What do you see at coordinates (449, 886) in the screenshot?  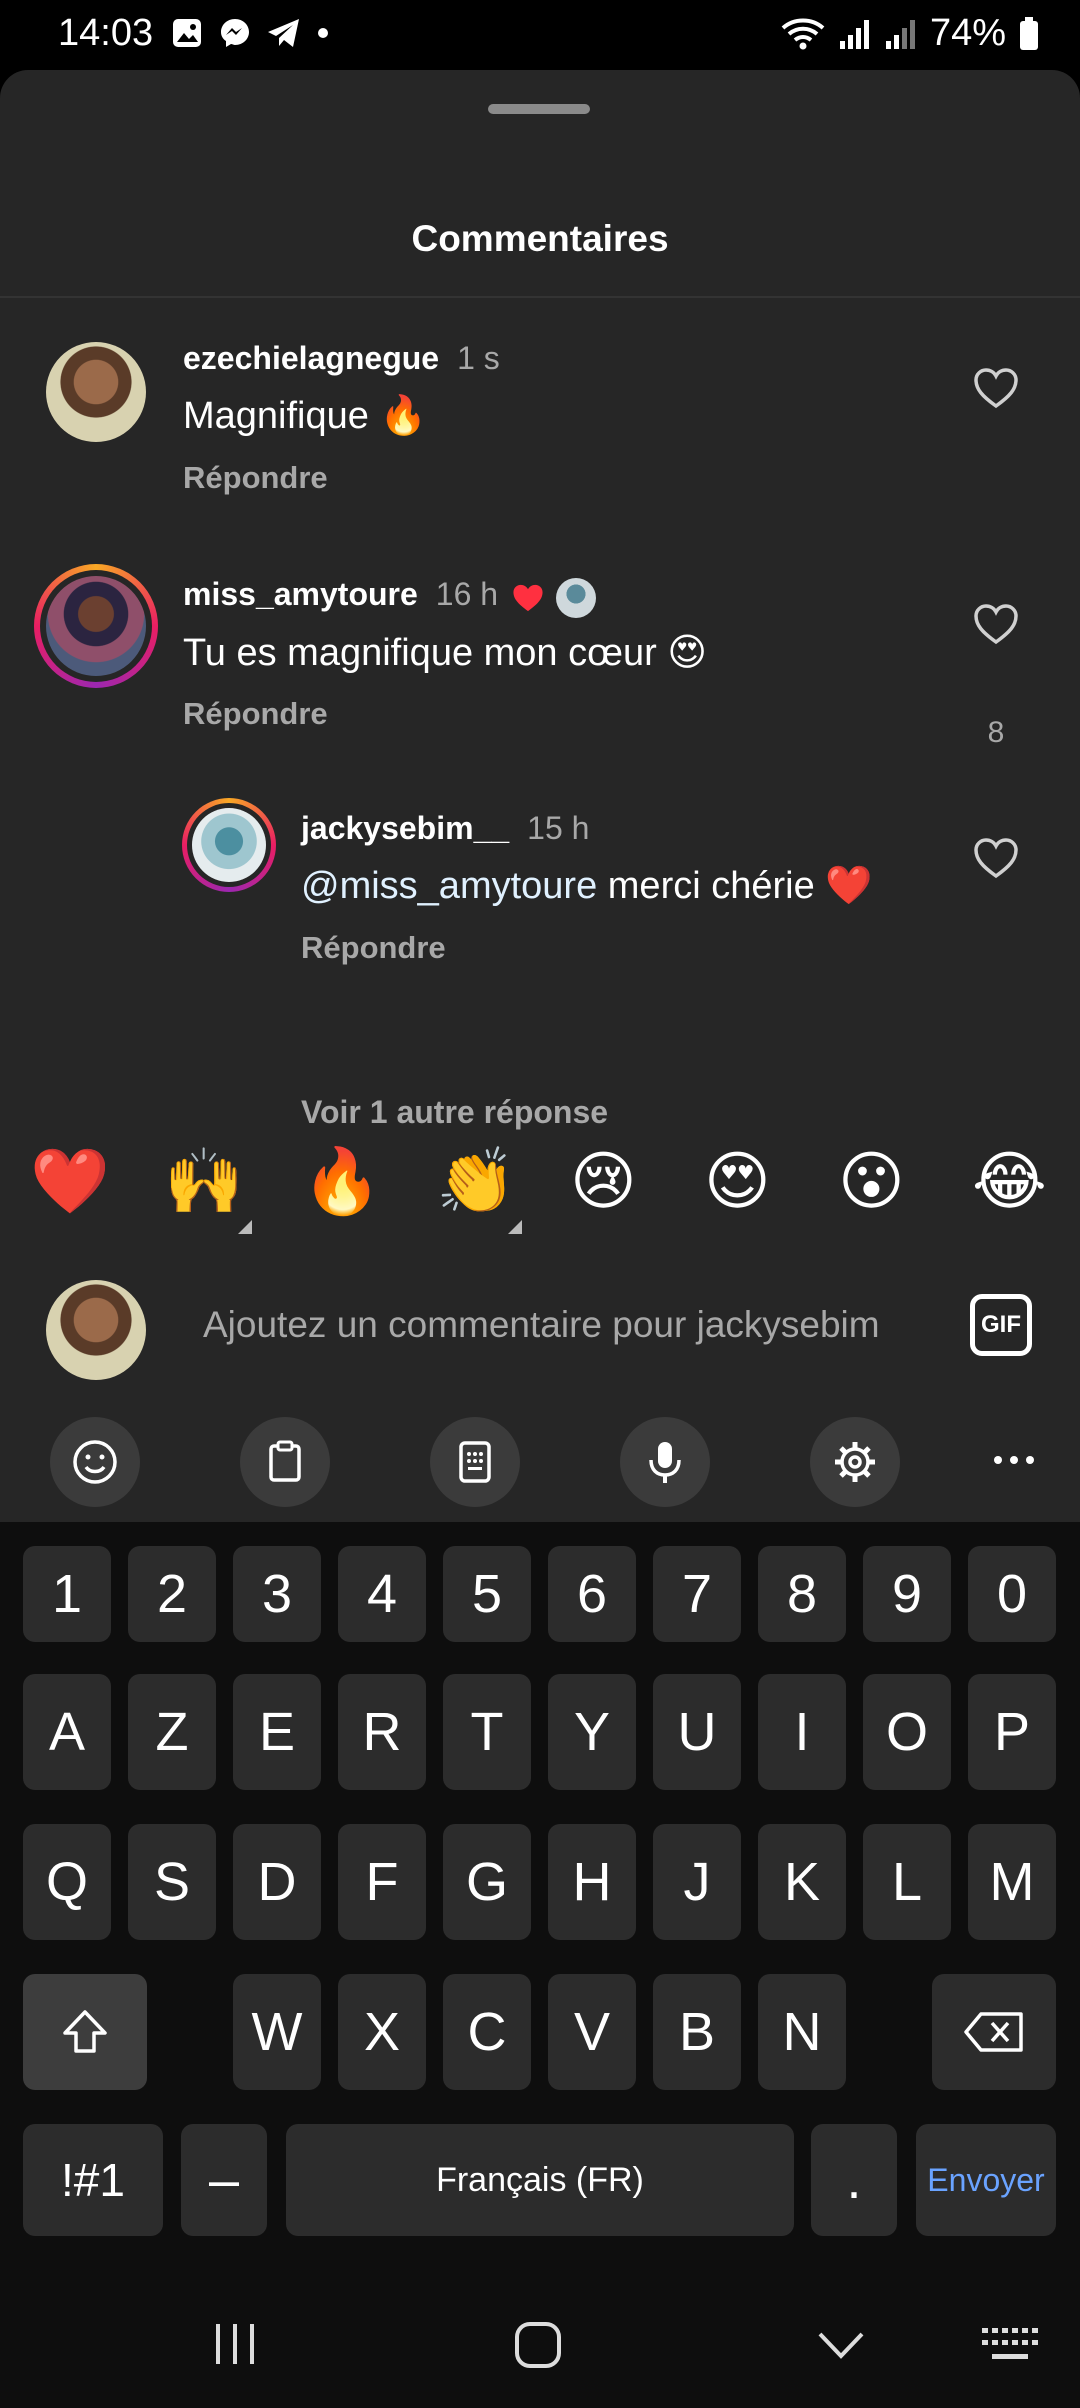 I see `mention-link: @miss_amytoure` at bounding box center [449, 886].